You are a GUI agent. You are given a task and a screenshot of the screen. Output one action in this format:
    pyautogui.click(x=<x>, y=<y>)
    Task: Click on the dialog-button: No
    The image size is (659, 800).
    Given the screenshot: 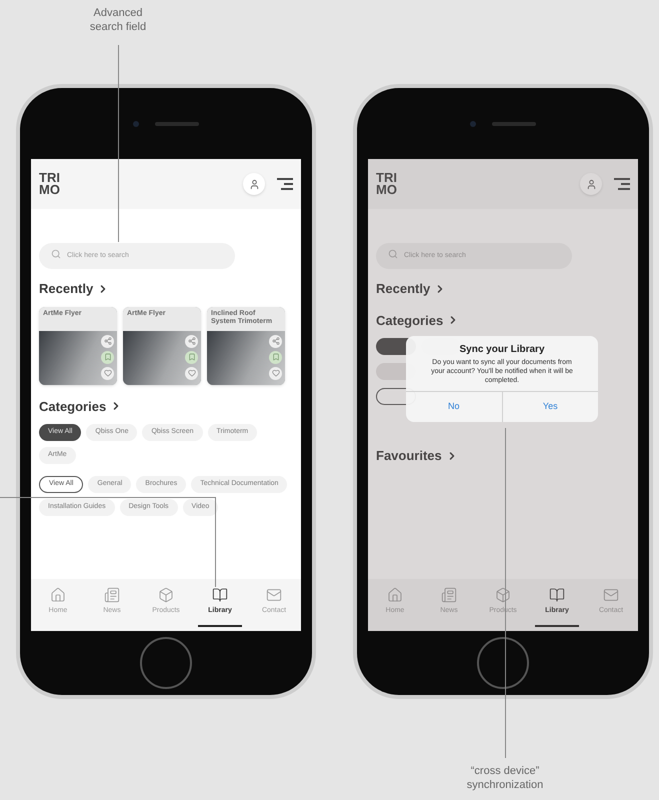 What is the action you would take?
    pyautogui.click(x=454, y=407)
    